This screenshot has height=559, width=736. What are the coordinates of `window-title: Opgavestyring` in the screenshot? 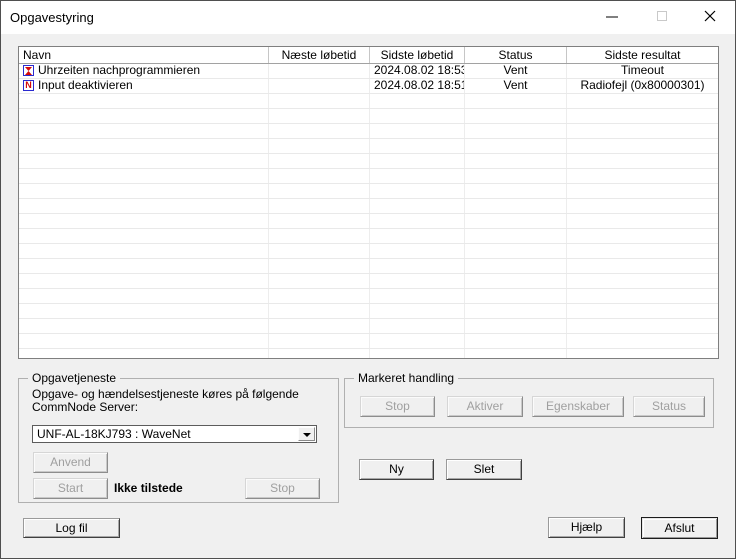 It's located at (52, 17).